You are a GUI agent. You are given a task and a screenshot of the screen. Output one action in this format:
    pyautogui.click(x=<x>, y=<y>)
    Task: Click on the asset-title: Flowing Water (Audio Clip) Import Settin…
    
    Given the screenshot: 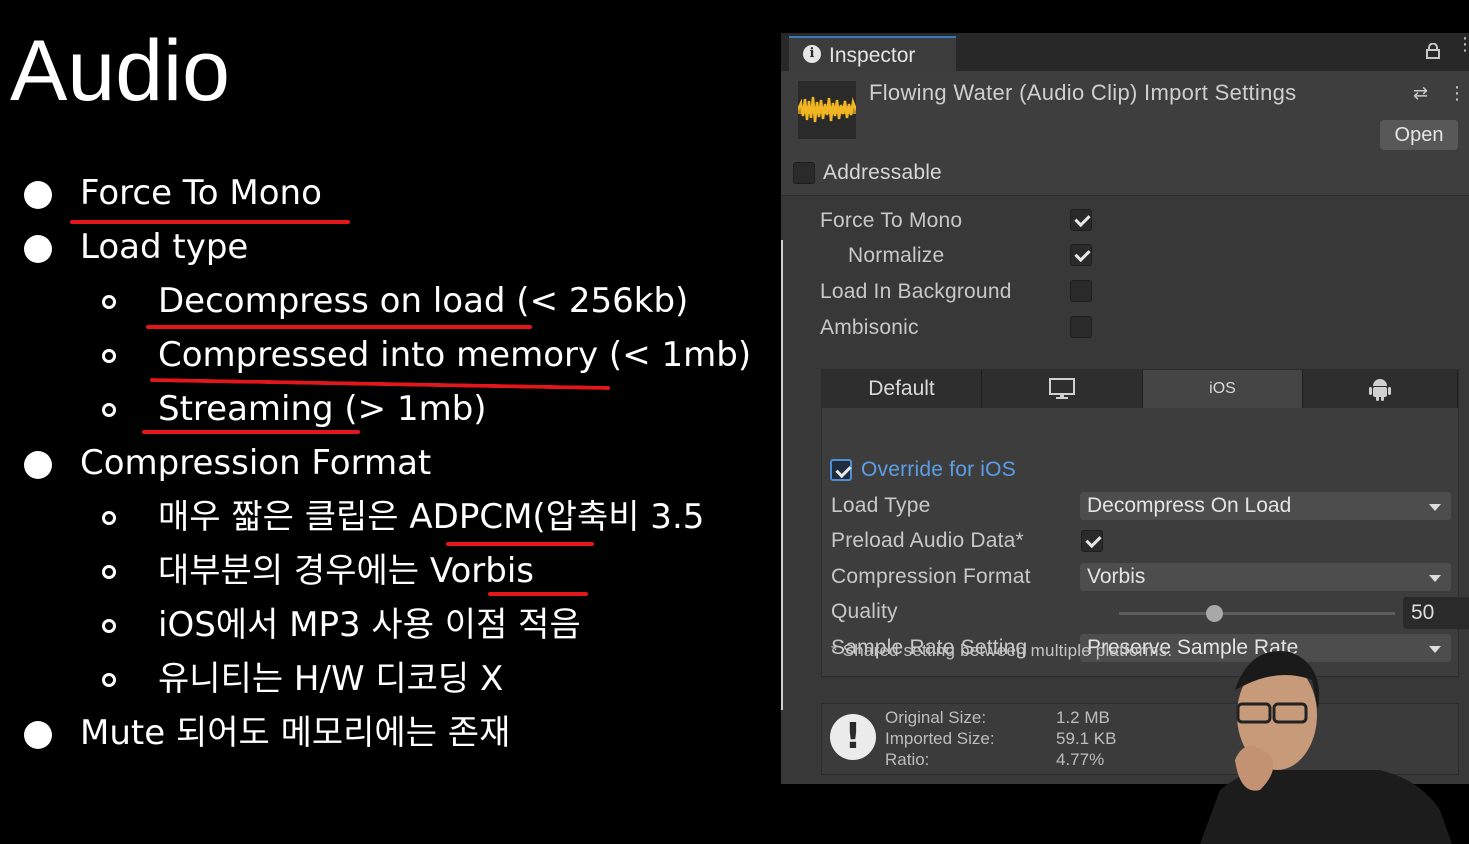 What is the action you would take?
    pyautogui.click(x=1083, y=92)
    